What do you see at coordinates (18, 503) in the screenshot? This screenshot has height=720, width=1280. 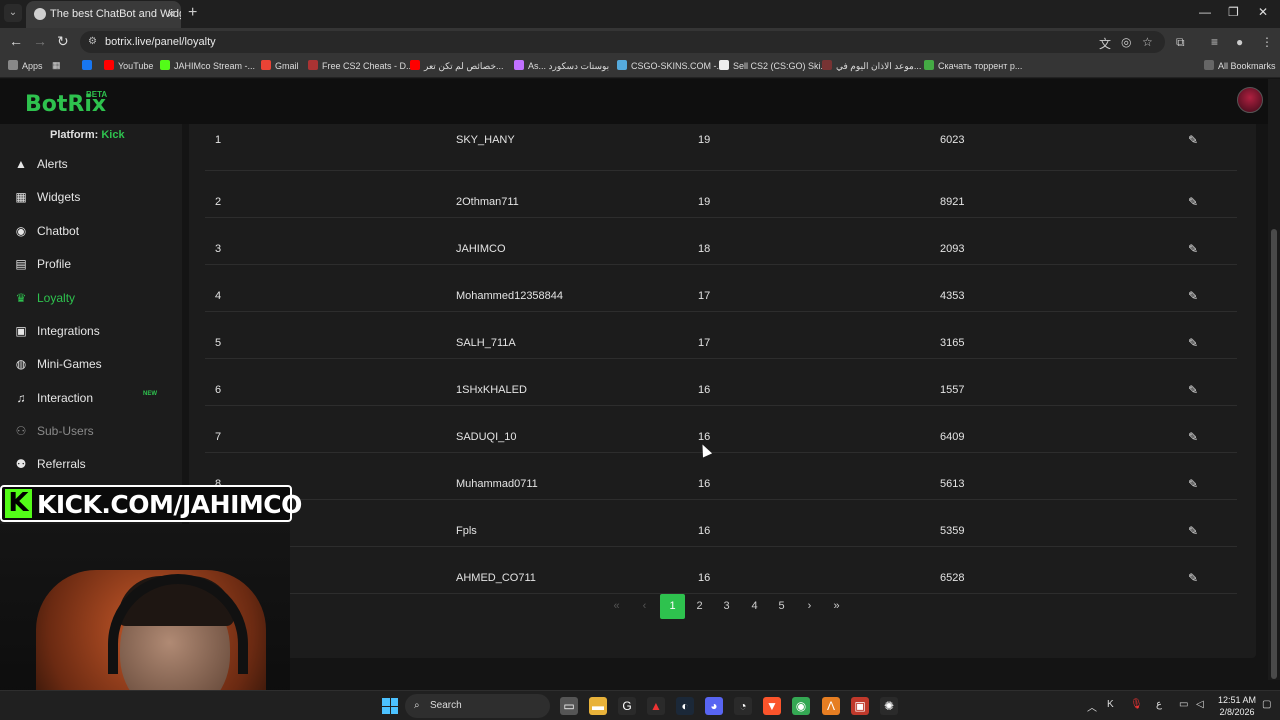 I see `kick-logo-icon: K` at bounding box center [18, 503].